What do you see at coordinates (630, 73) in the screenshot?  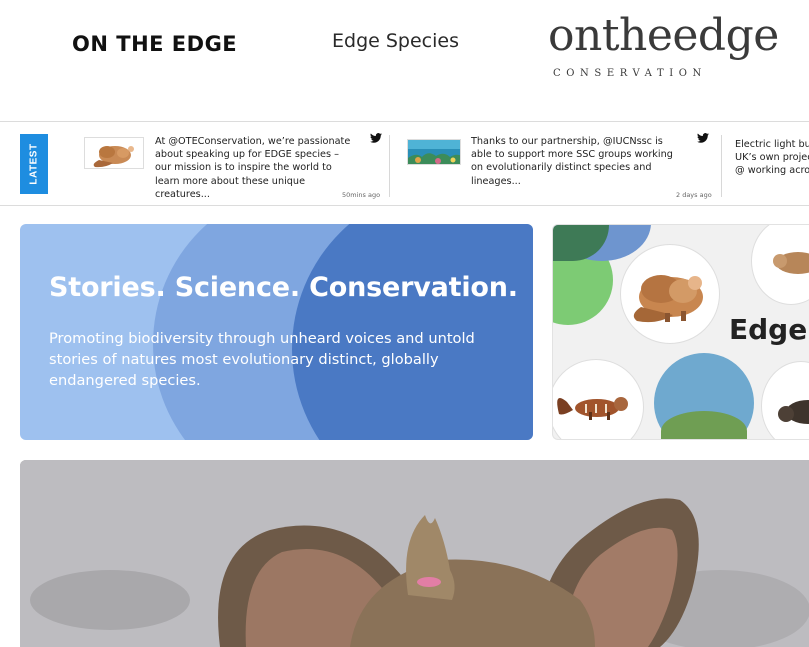 I see `logo-subtitle: CONSERVATION` at bounding box center [630, 73].